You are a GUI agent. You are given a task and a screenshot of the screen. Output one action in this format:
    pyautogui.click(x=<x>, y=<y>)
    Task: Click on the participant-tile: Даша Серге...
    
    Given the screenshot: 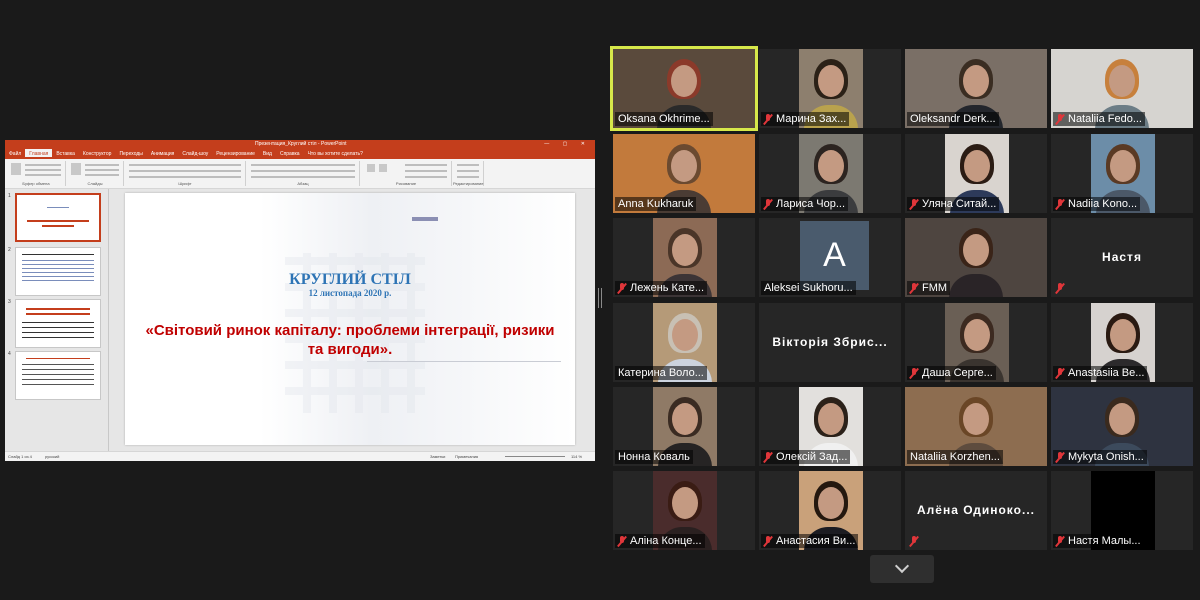 What is the action you would take?
    pyautogui.click(x=976, y=342)
    